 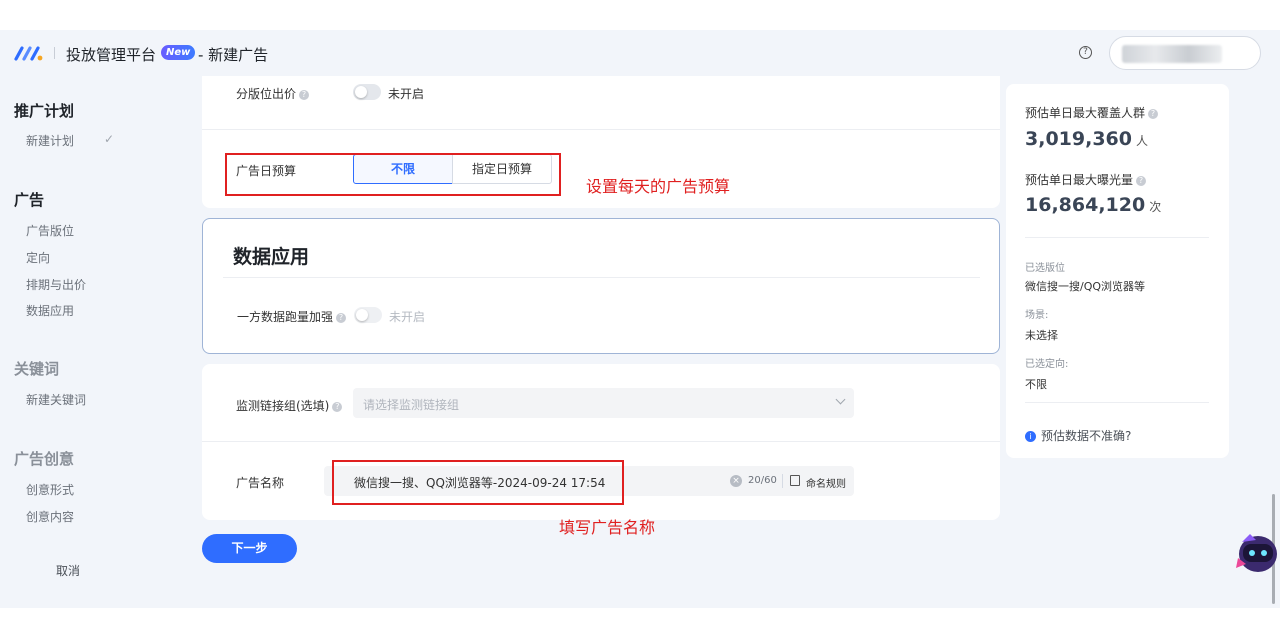 I want to click on data-application-card: 数据应用 一方数据跑量加强? 未开启, so click(x=601, y=286).